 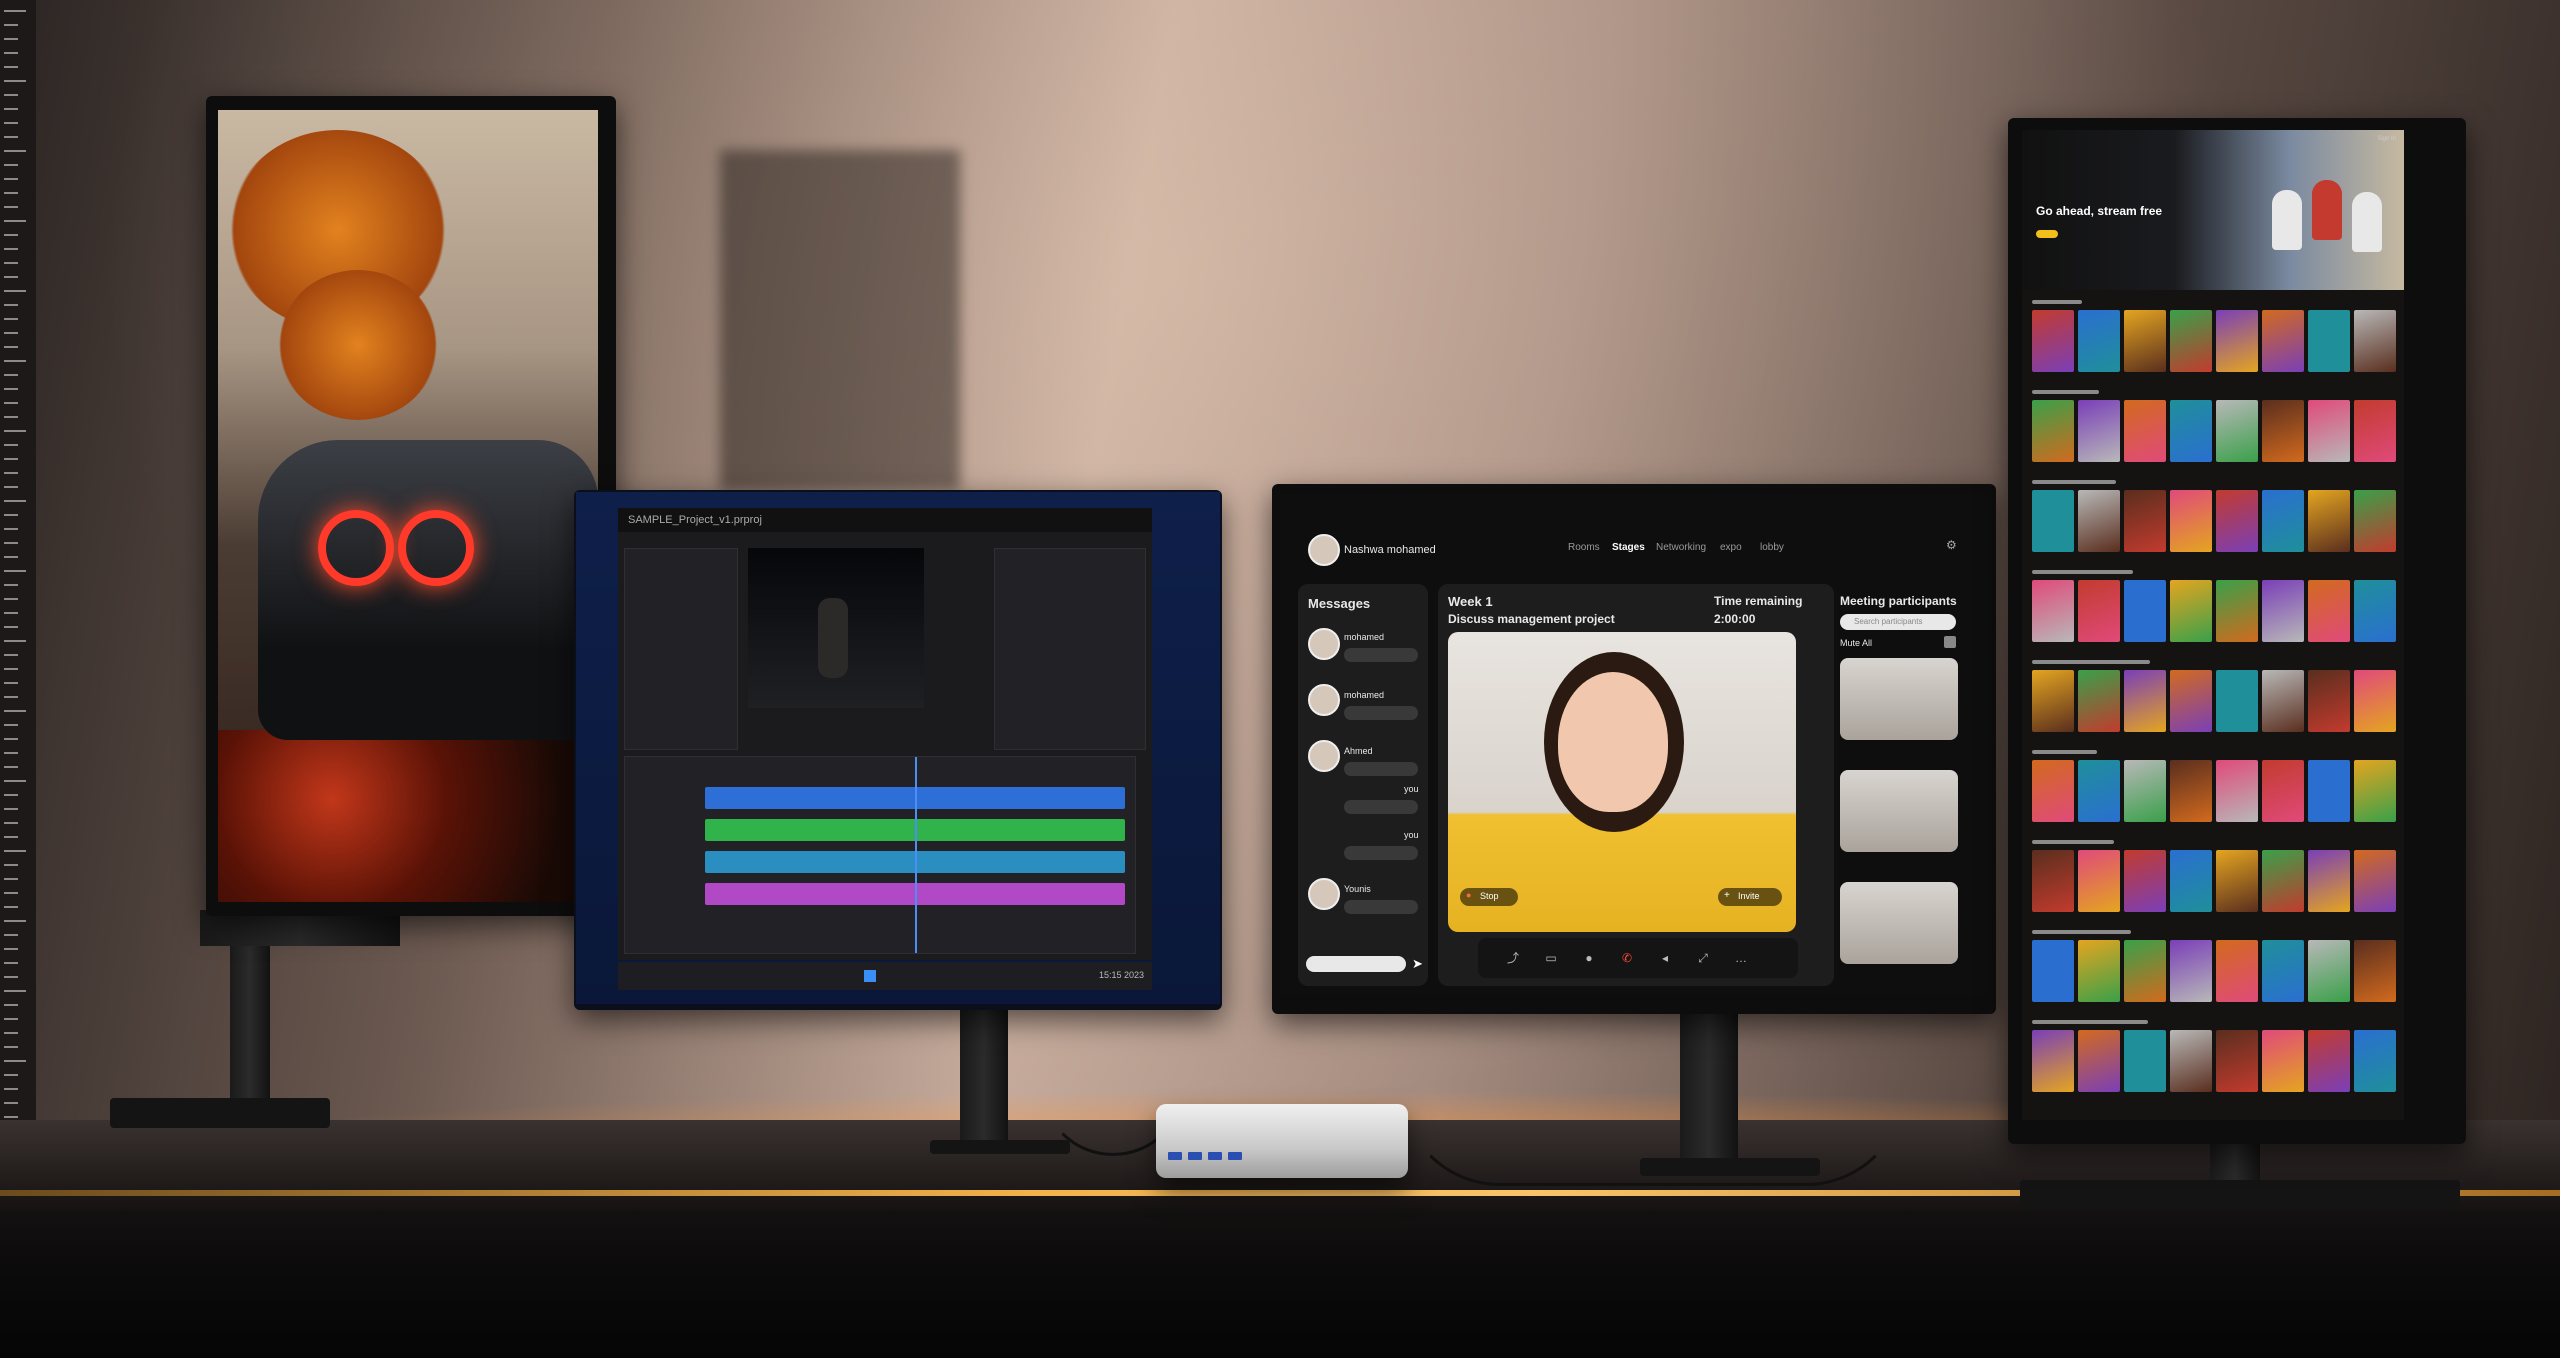 What do you see at coordinates (1324, 550) in the screenshot?
I see `user-avatar` at bounding box center [1324, 550].